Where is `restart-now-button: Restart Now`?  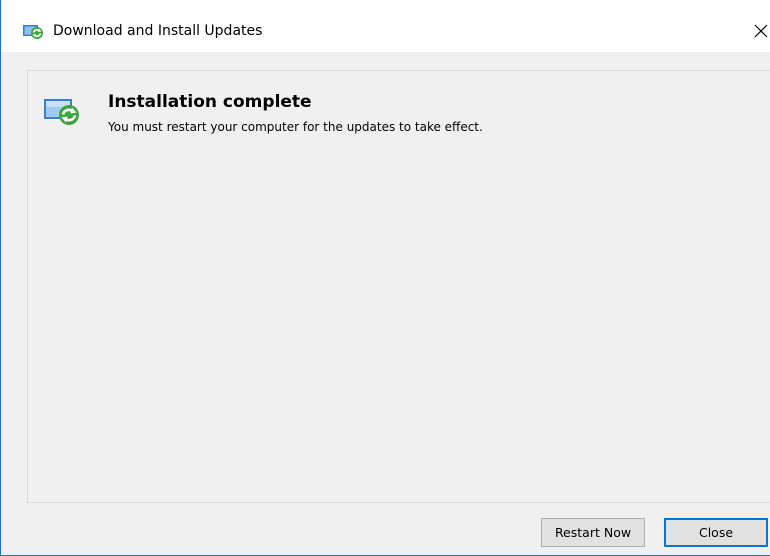 restart-now-button: Restart Now is located at coordinates (593, 532).